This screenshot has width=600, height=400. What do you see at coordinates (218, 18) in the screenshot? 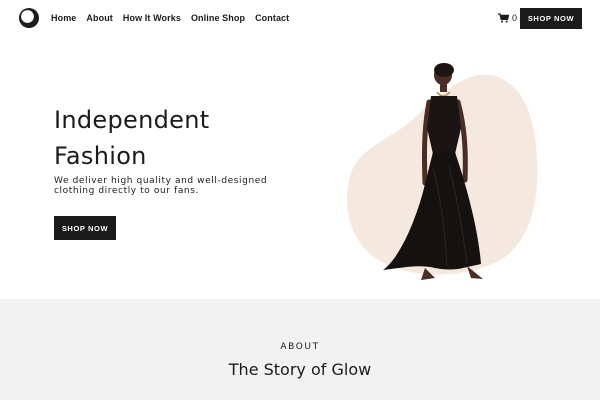
I see `nav-online-shop: Online Shop` at bounding box center [218, 18].